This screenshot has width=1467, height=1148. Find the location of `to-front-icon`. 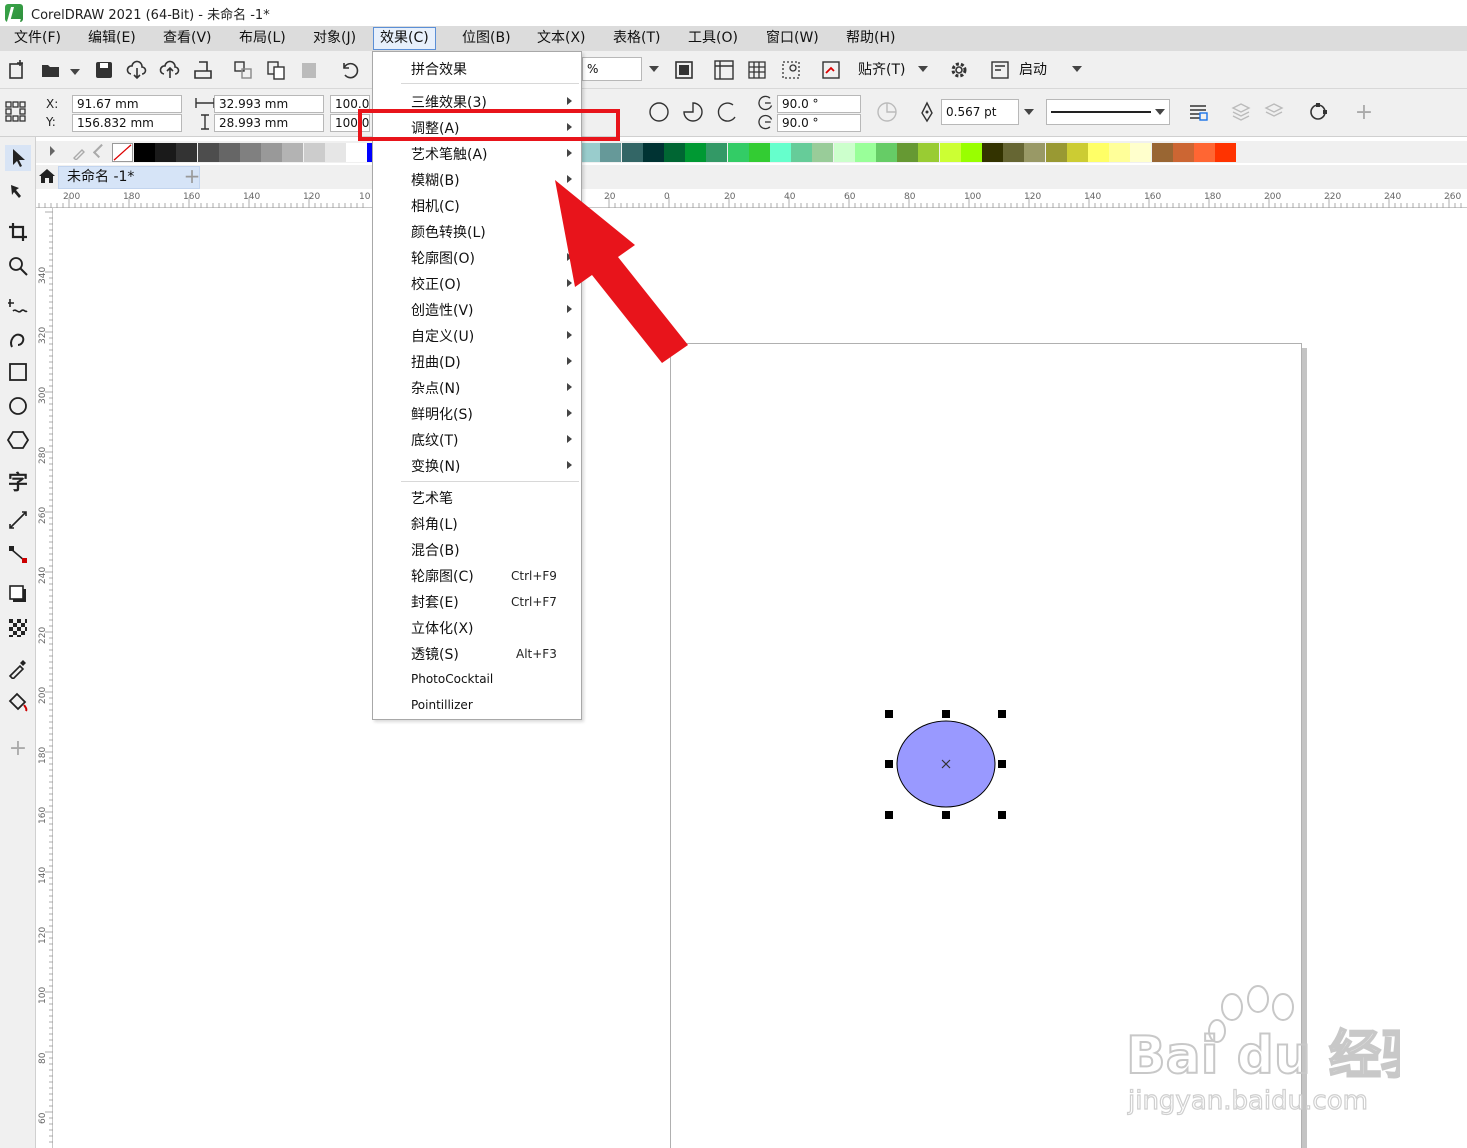

to-front-icon is located at coordinates (1241, 112).